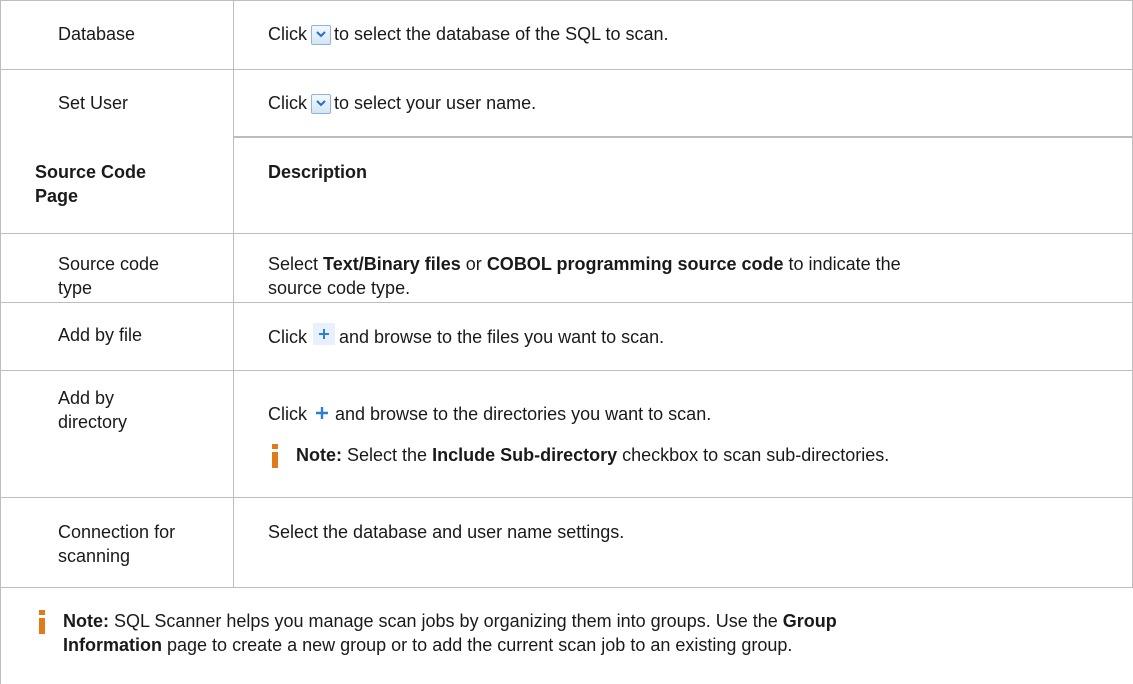 The width and height of the screenshot is (1133, 684). What do you see at coordinates (693, 103) in the screenshot?
I see `desc-set-user: Click to select your user name.` at bounding box center [693, 103].